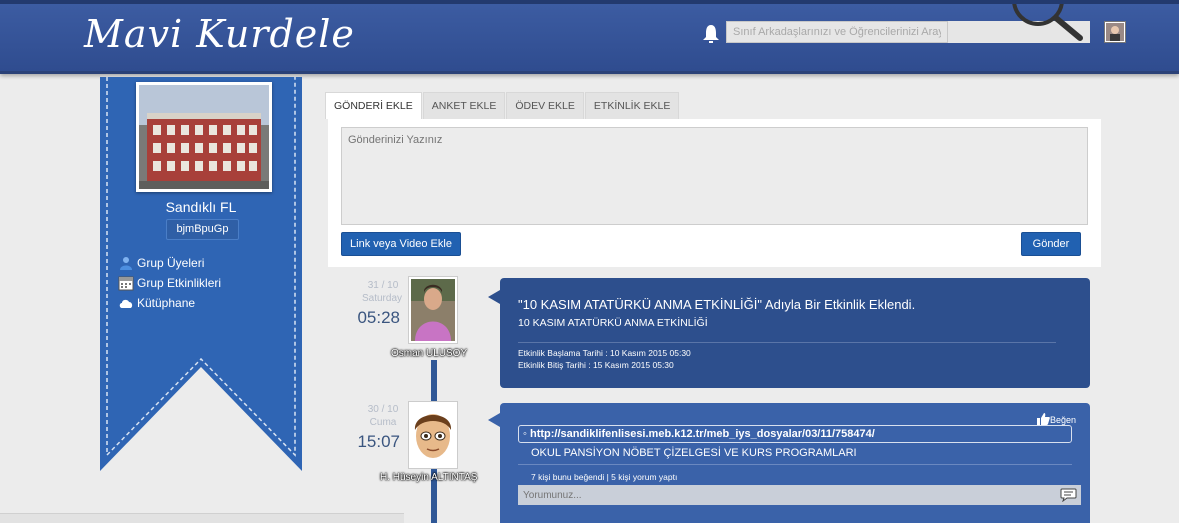 The image size is (1179, 523). I want to click on thumbs-up-icon, so click(1043, 419).